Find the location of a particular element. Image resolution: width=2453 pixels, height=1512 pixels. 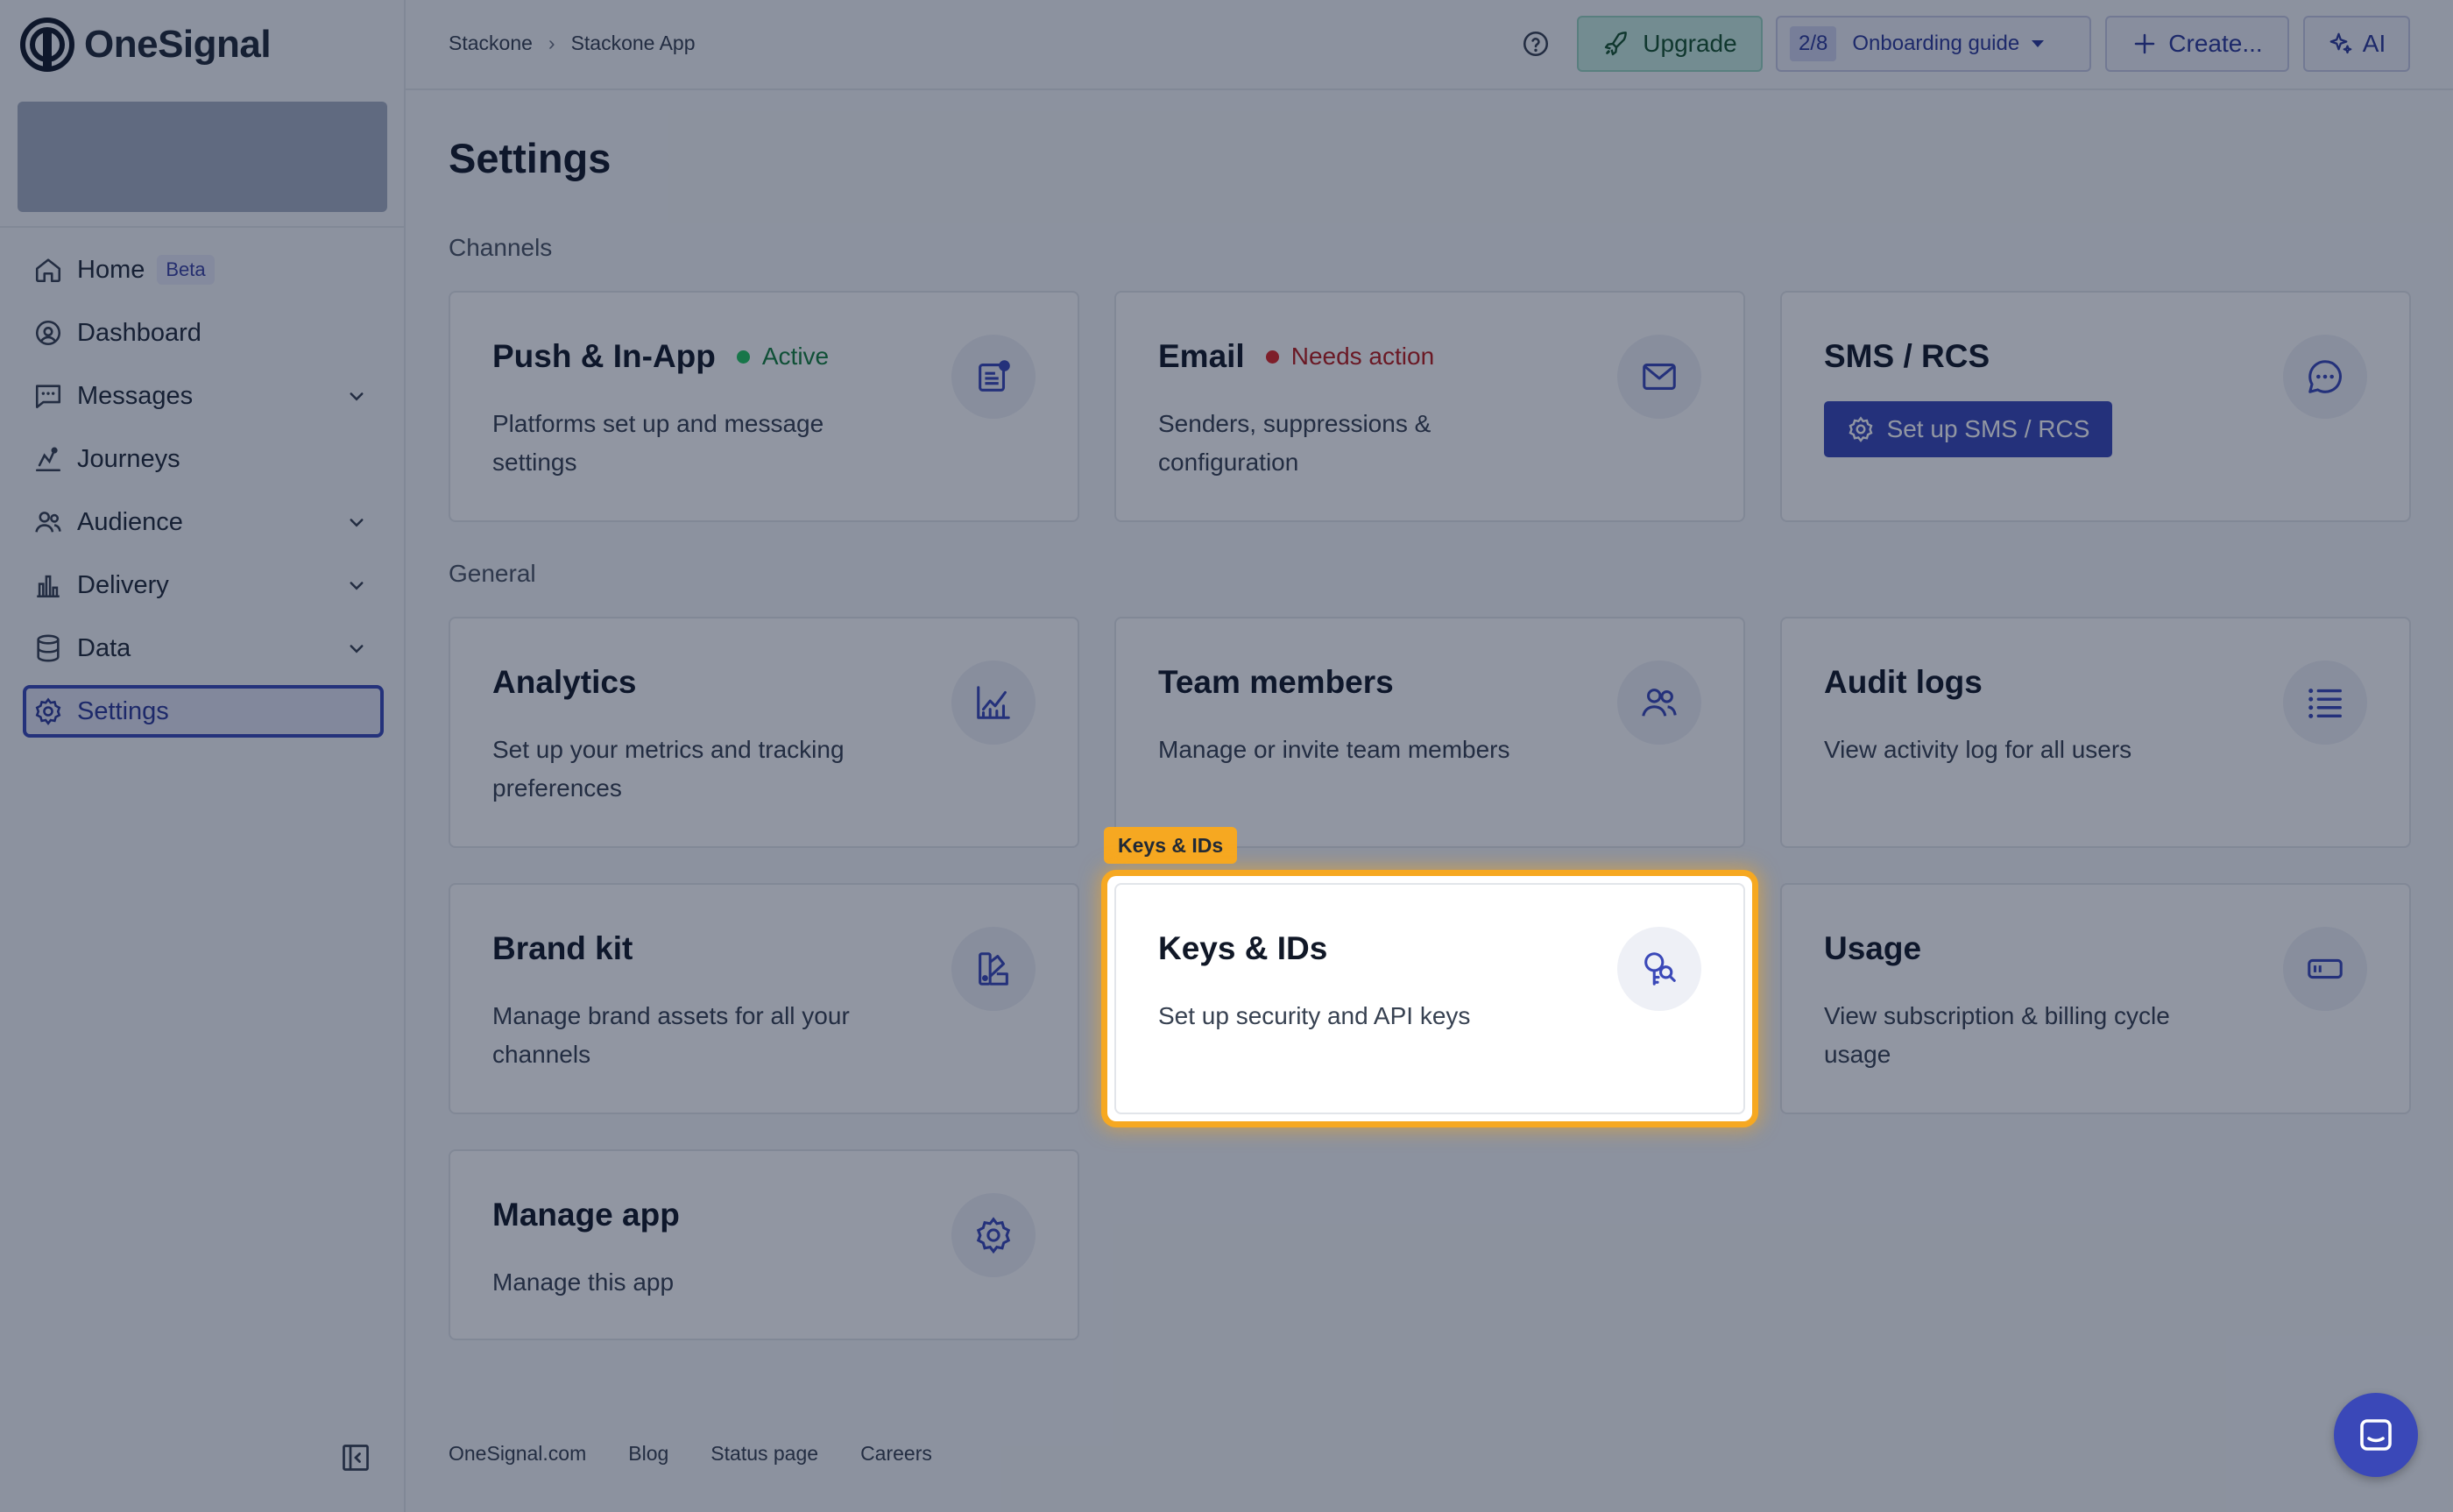

sidebar-item-home: Home Beta is located at coordinates (203, 270).